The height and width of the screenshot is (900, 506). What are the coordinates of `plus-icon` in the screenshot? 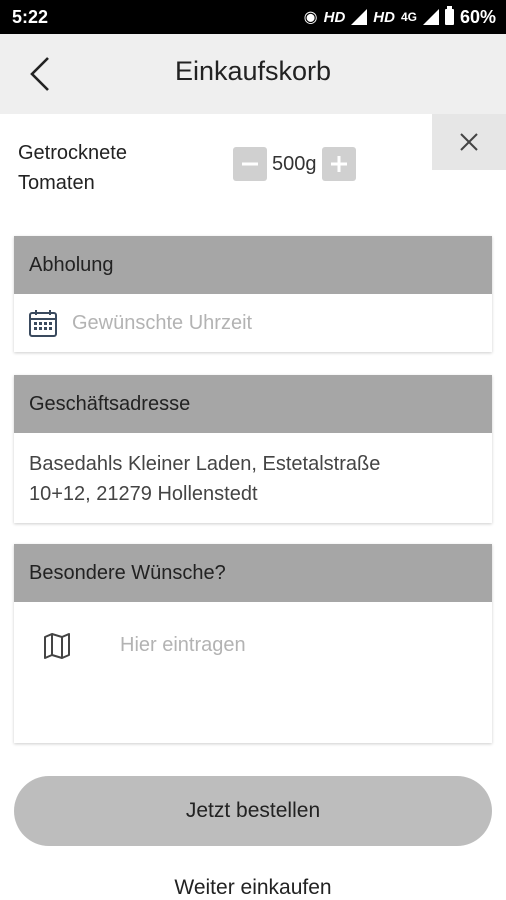 It's located at (338, 164).